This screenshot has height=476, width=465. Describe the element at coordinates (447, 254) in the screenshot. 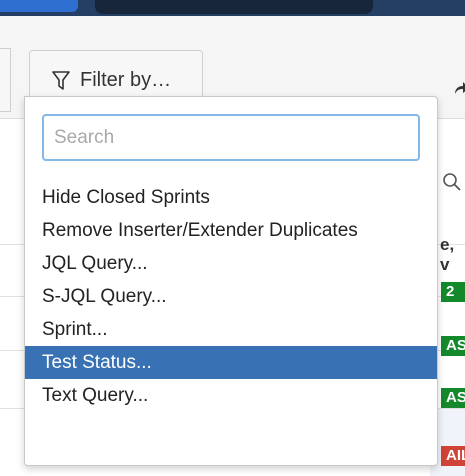

I see `column-header-fragment: e, v` at that location.